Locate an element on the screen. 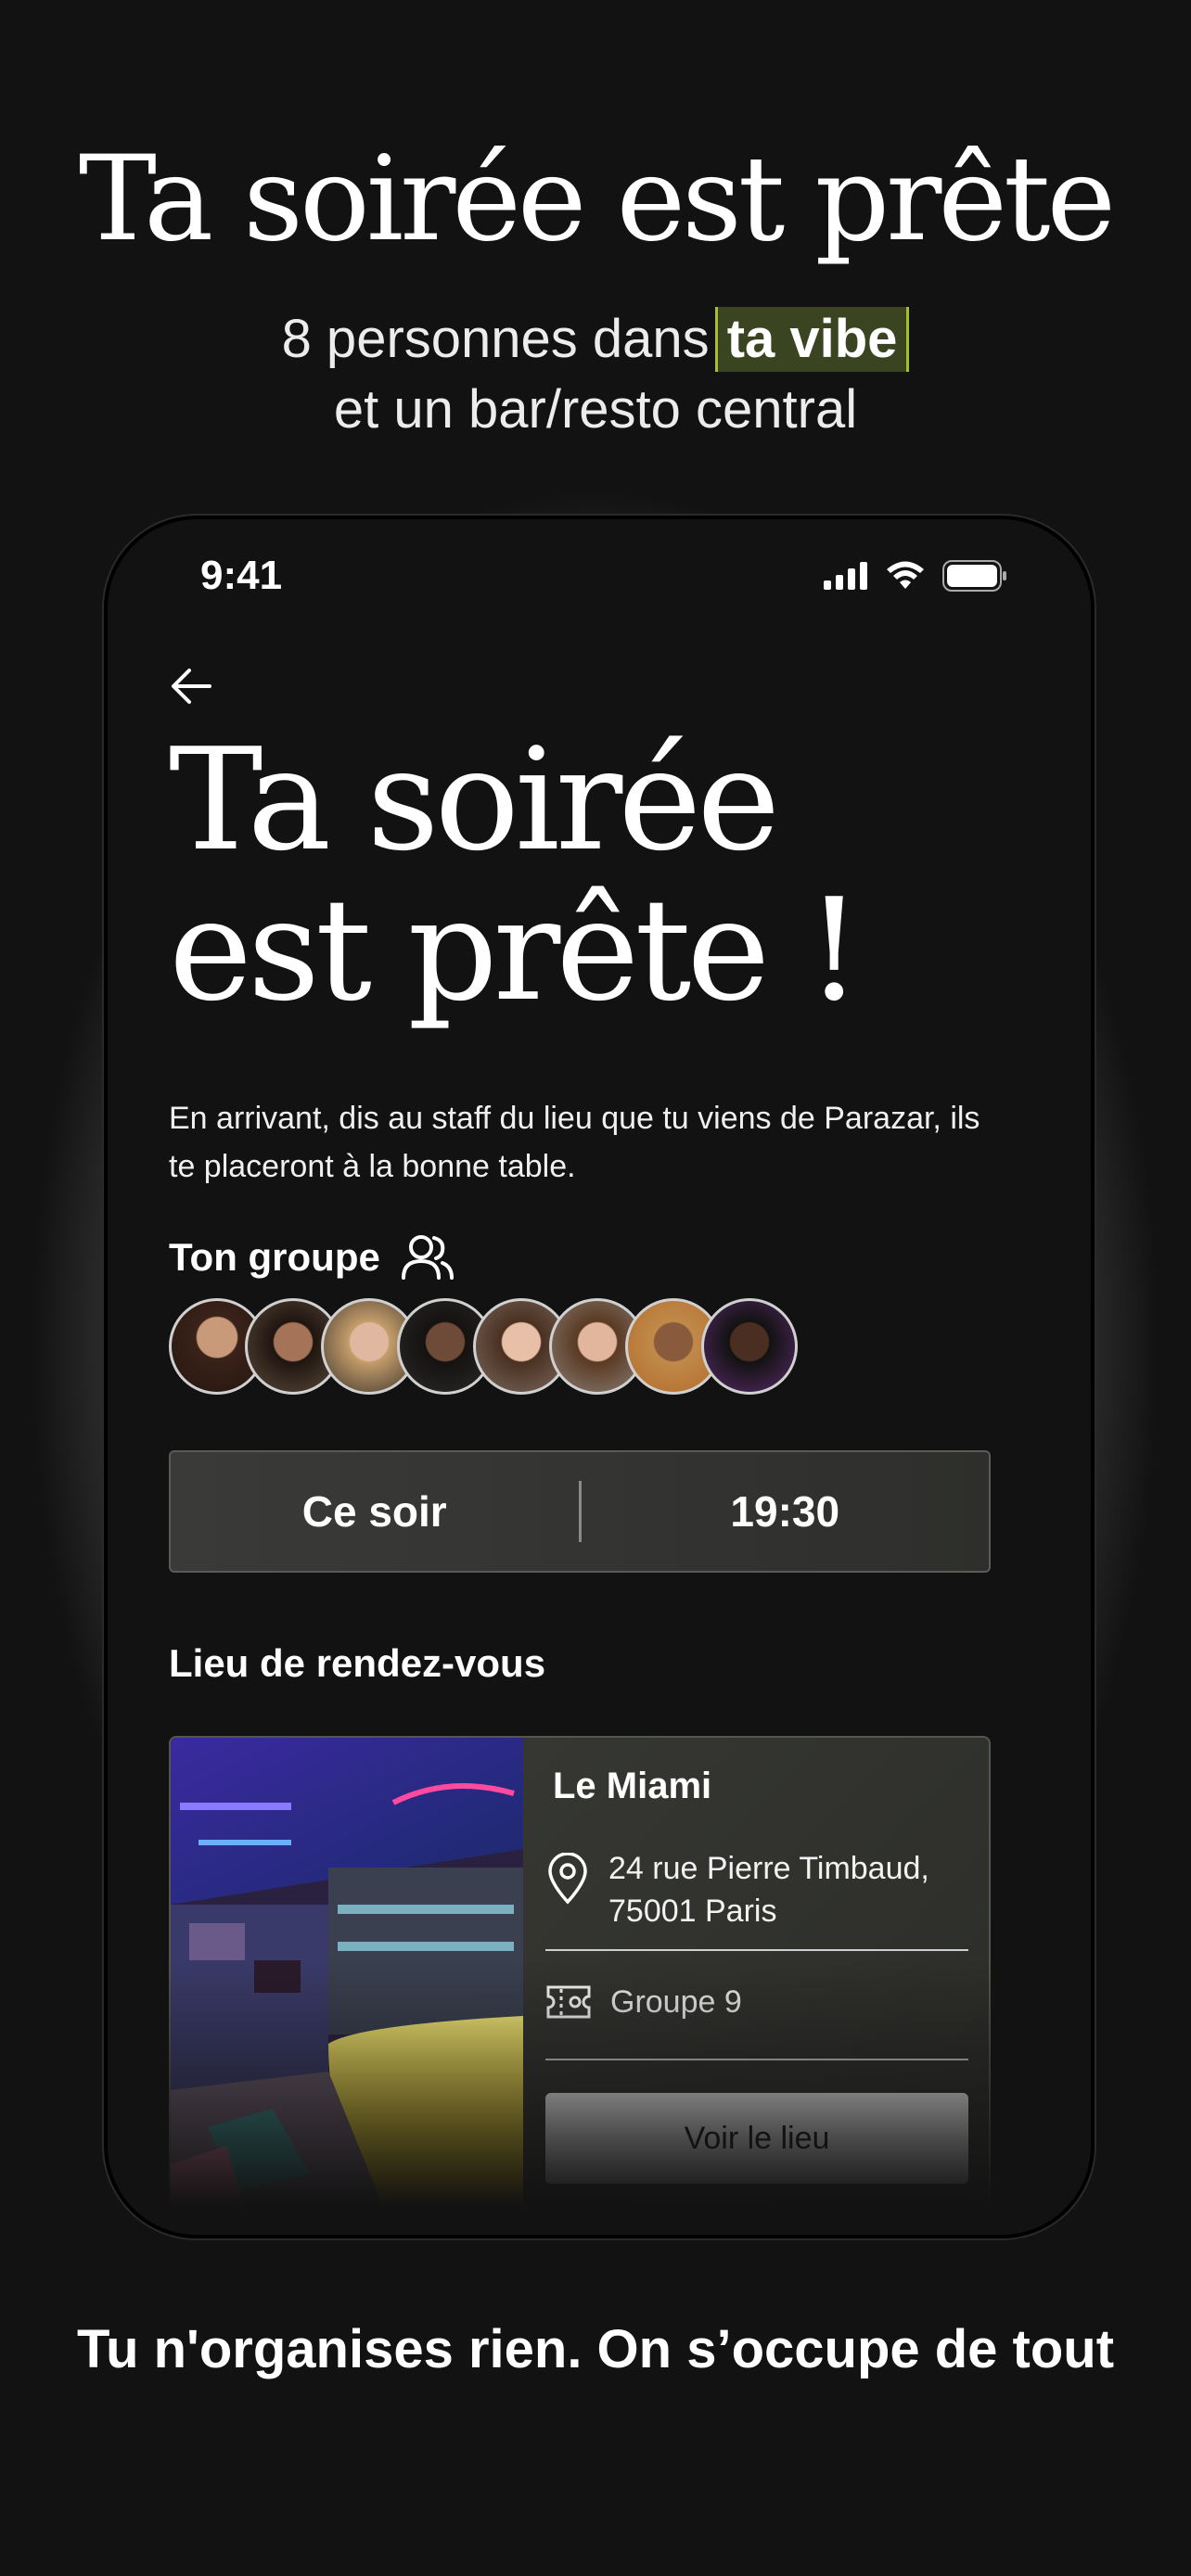 The image size is (1191, 2576). venue-photo is located at coordinates (347, 1973).